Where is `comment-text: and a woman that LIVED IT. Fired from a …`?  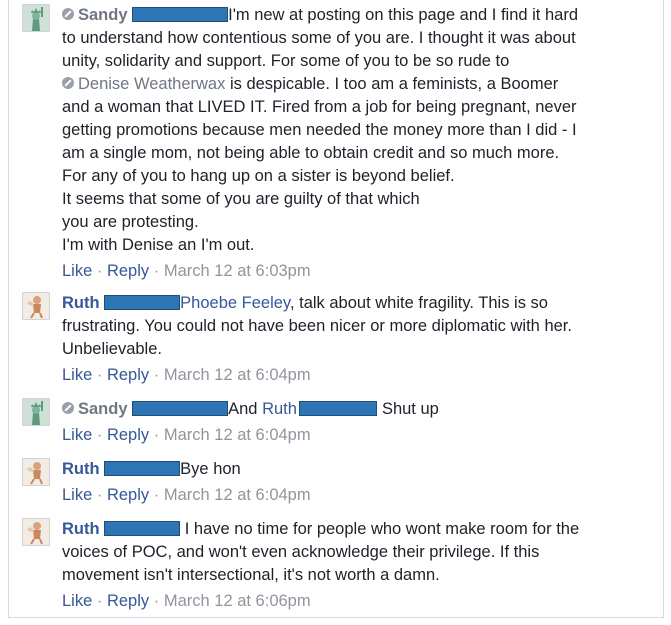
comment-text: and a woman that LIVED IT. Fired from a … is located at coordinates (319, 107).